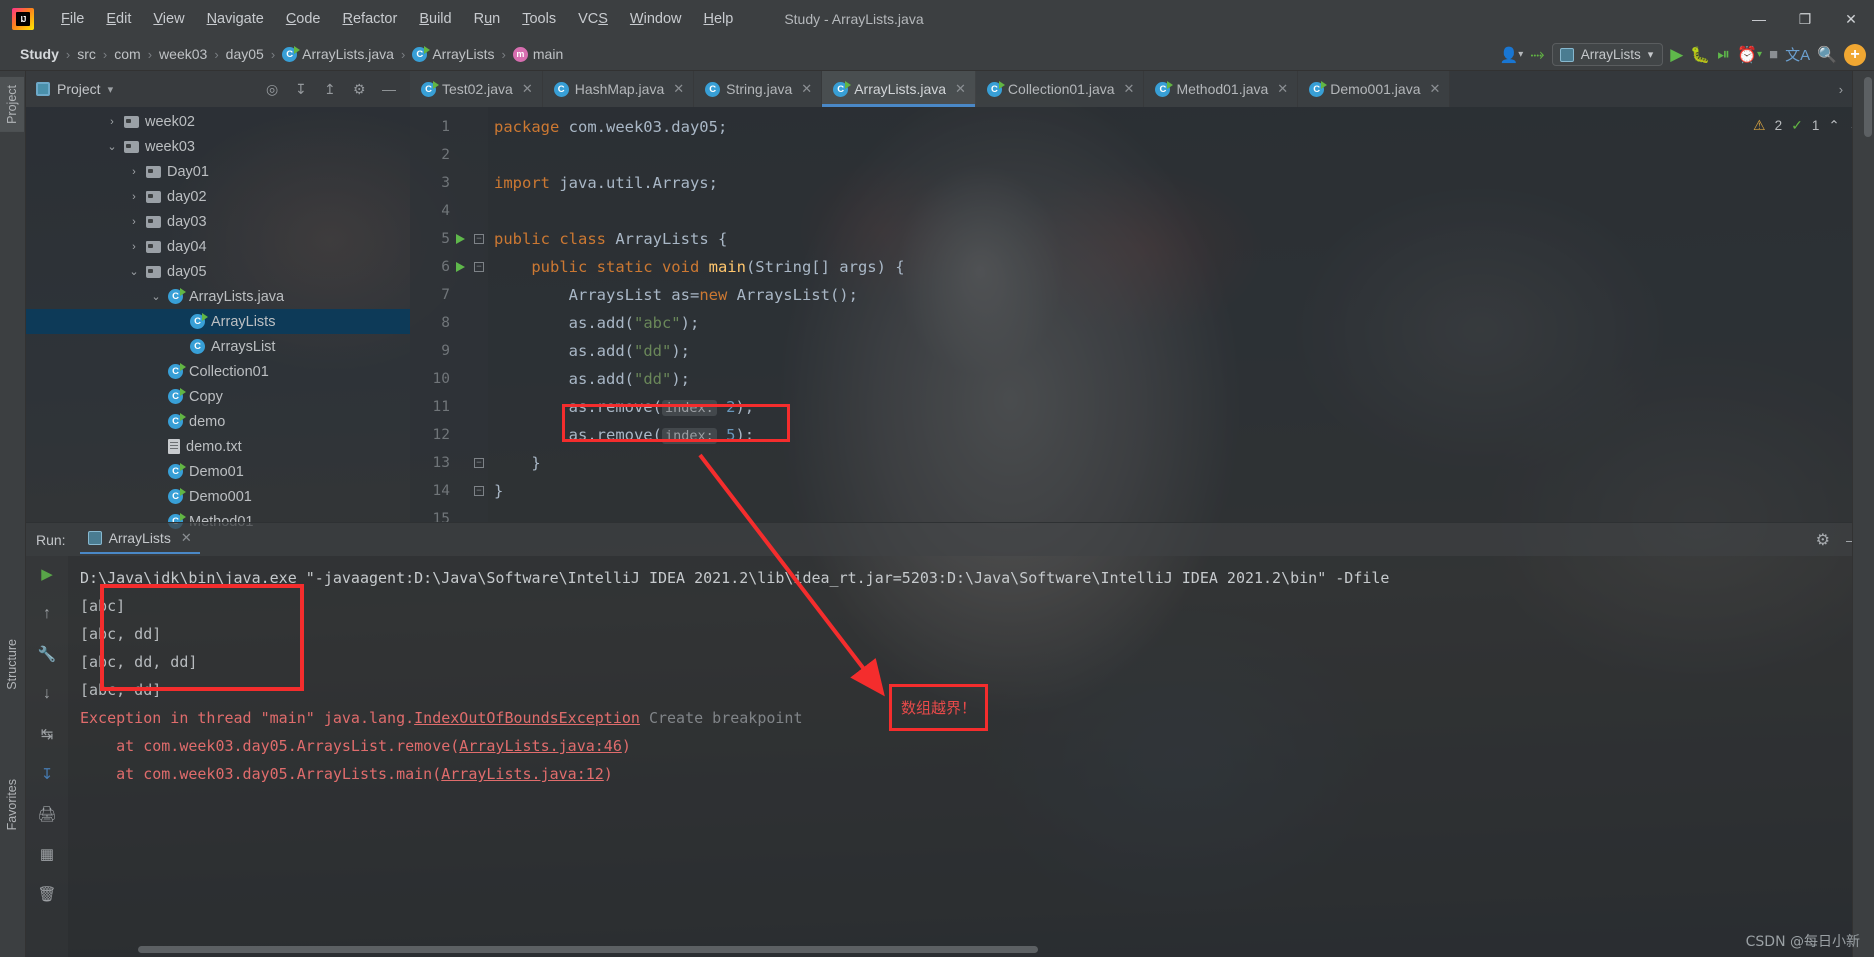 The height and width of the screenshot is (957, 1874). Describe the element at coordinates (540, 746) in the screenshot. I see `stack-file-link: ArrayLists.java:46` at that location.